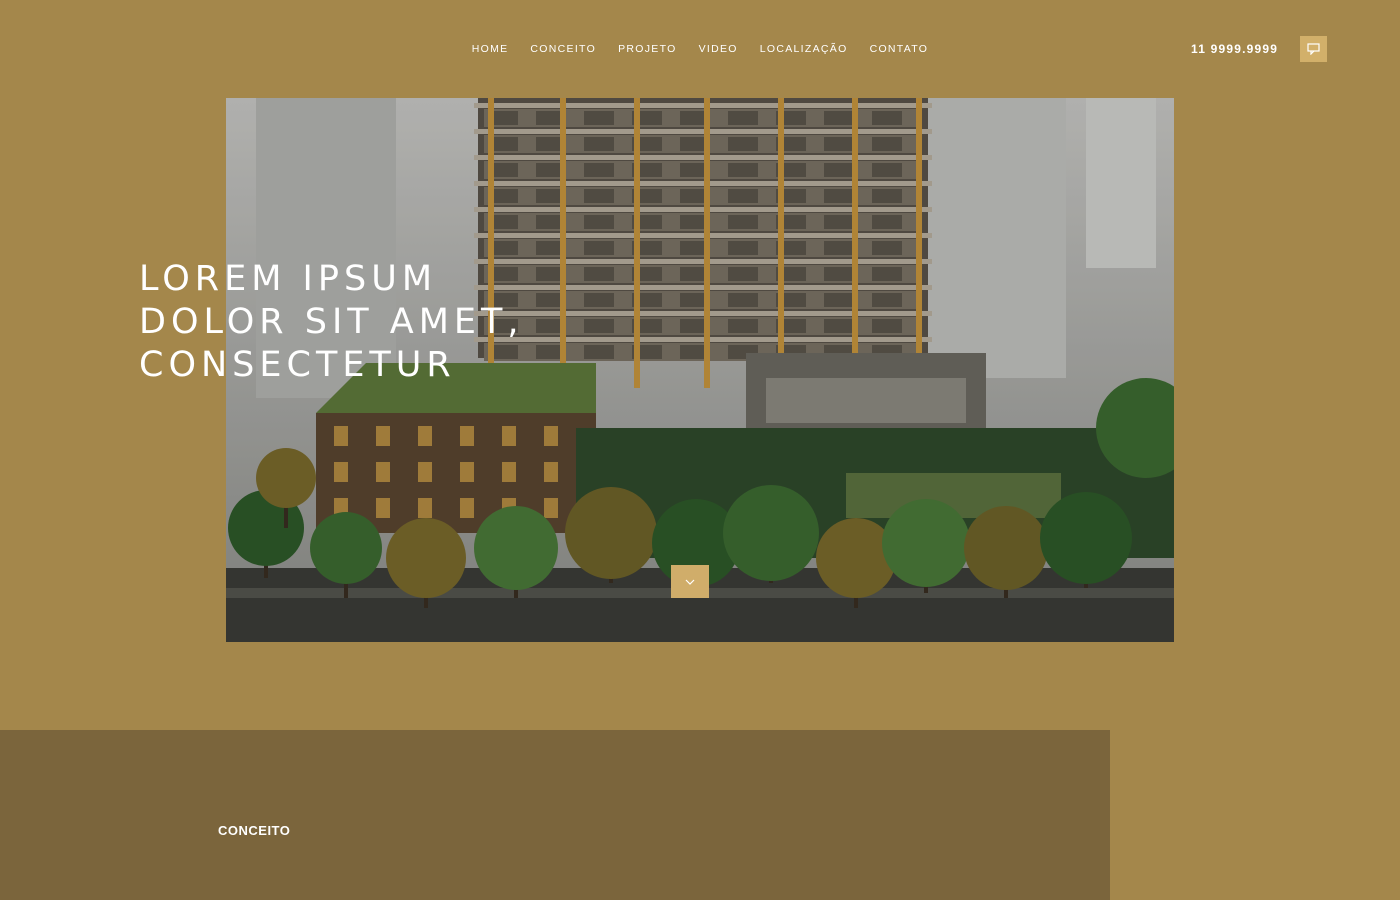 The image size is (1400, 900). What do you see at coordinates (288, 279) in the screenshot?
I see `hero-headline-line: LOREM IPSUM` at bounding box center [288, 279].